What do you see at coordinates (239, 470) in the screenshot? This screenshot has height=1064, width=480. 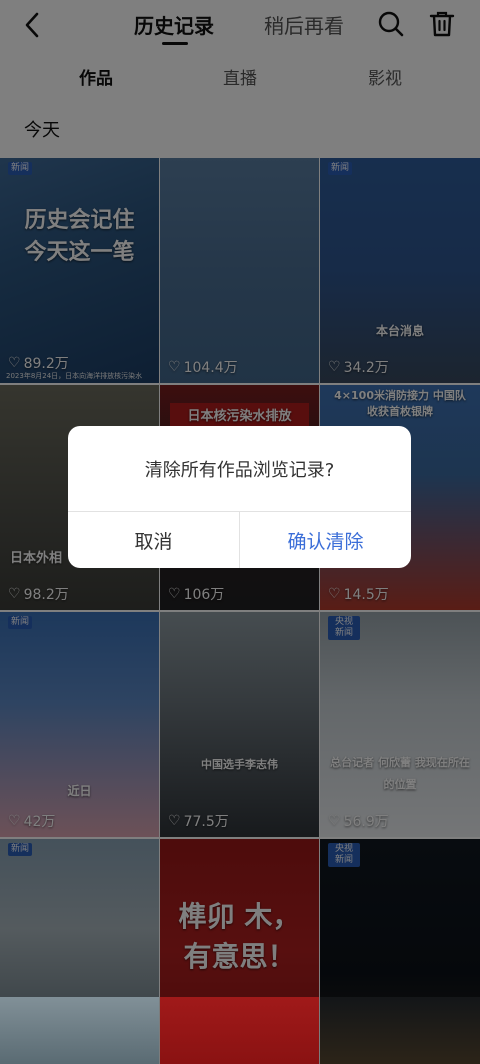 I see `dialog-message: 清除所有作品浏览记录?` at bounding box center [239, 470].